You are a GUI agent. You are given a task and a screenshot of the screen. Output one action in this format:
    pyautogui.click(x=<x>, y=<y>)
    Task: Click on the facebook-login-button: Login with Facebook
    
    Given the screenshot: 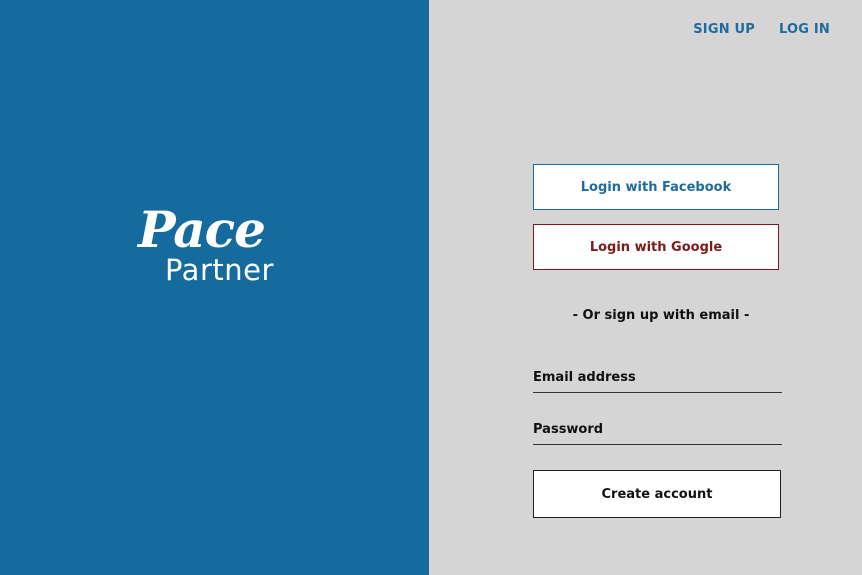 What is the action you would take?
    pyautogui.click(x=656, y=187)
    